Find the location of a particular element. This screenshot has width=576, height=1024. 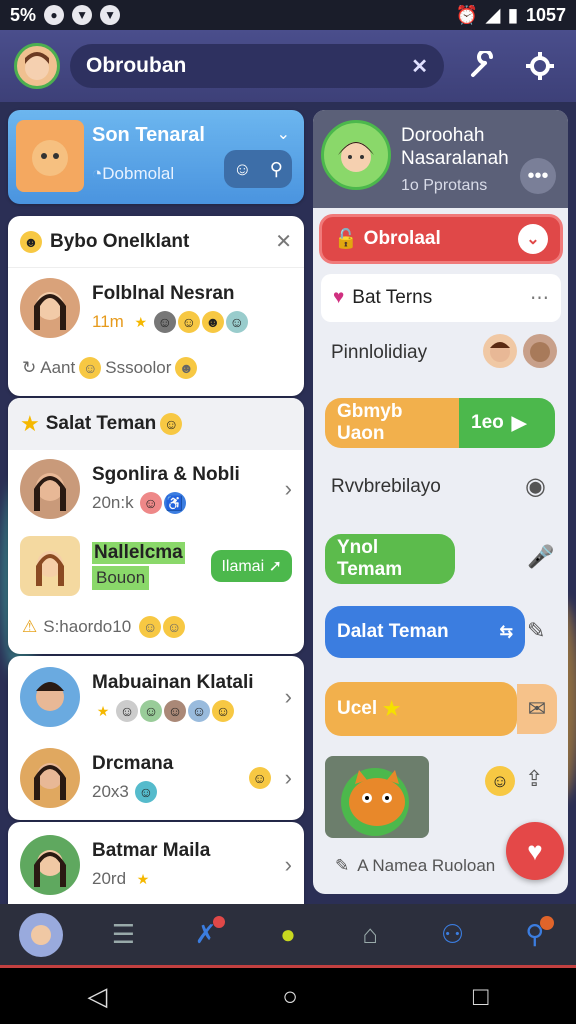

message-2: Gbmyb Uaon is located at coordinates (392, 423).